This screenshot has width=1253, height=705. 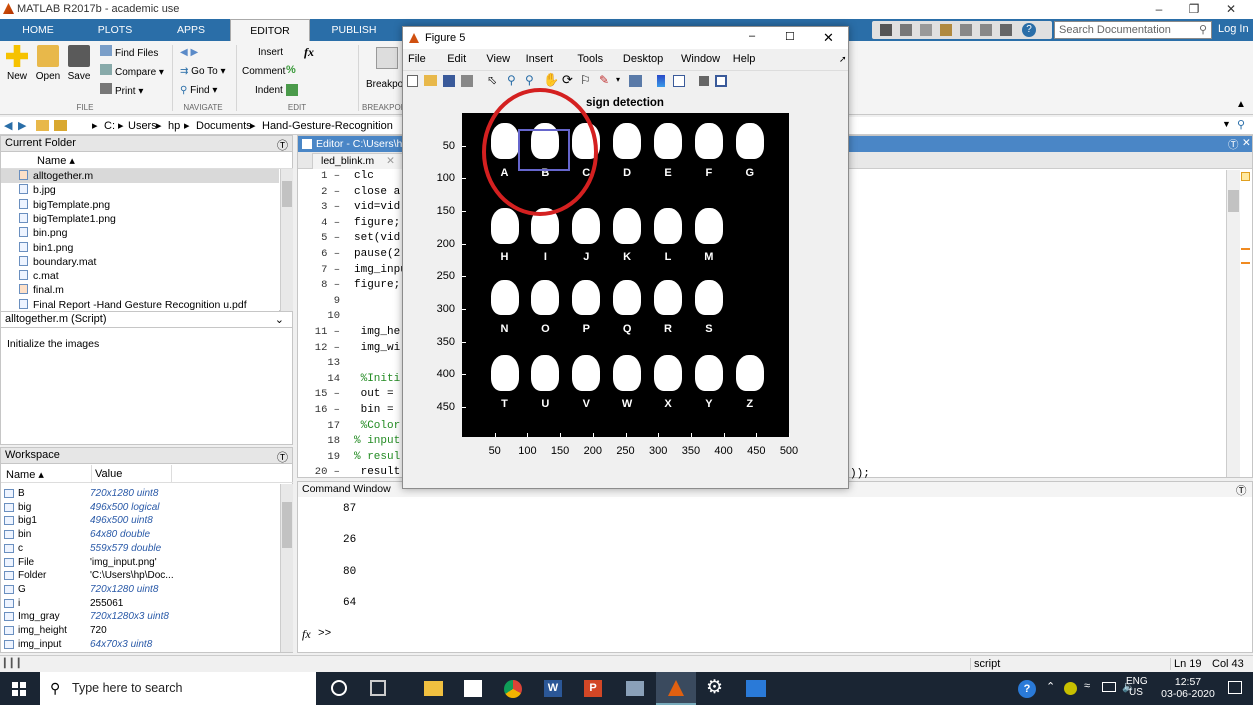 What do you see at coordinates (1087, 686) in the screenshot?
I see `wifi-icon: ≈` at bounding box center [1087, 686].